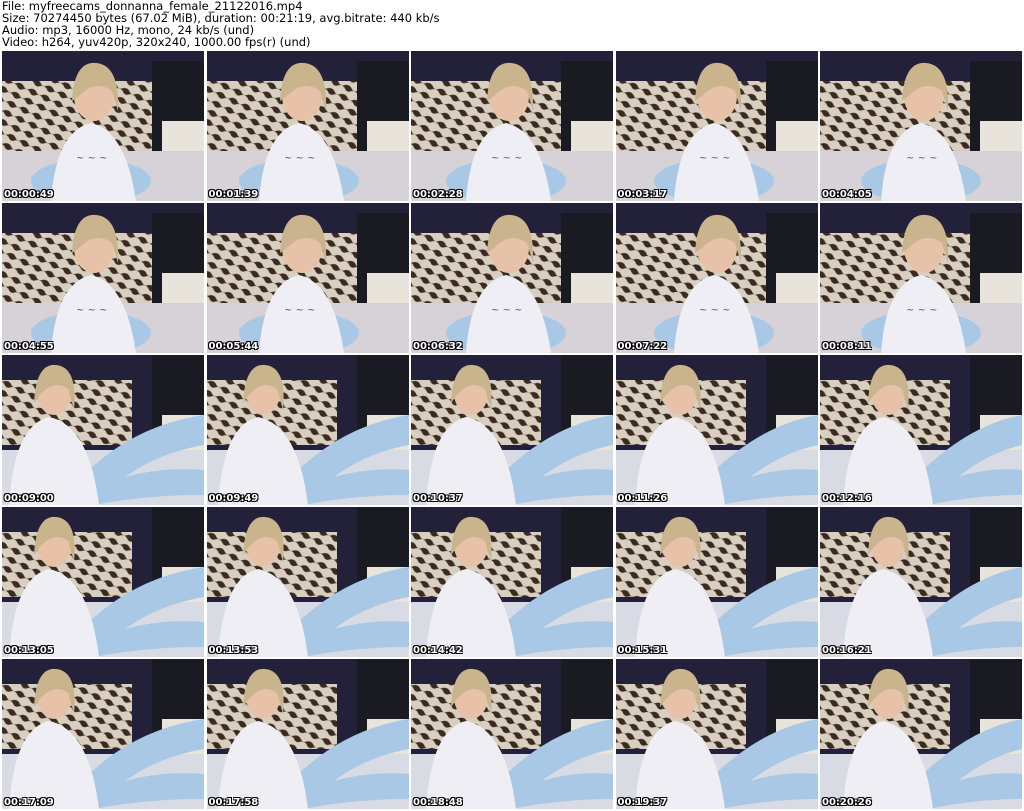 The height and width of the screenshot is (811, 1024). I want to click on video-frame-thumbnail: 00:11:26, so click(716, 430).